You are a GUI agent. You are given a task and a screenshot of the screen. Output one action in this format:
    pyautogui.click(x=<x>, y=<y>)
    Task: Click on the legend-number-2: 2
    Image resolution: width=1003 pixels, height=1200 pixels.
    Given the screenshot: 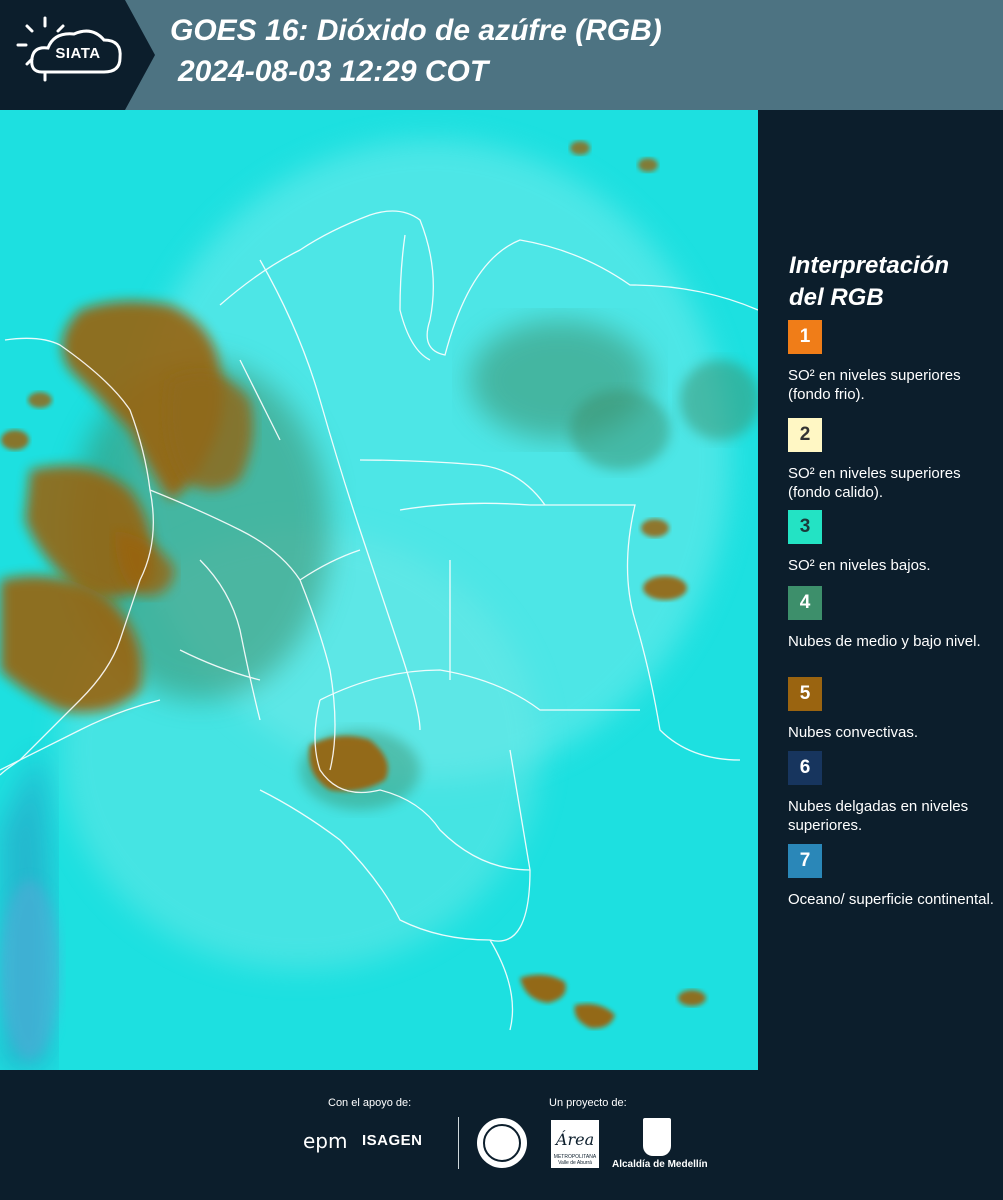 What is the action you would take?
    pyautogui.click(x=805, y=434)
    